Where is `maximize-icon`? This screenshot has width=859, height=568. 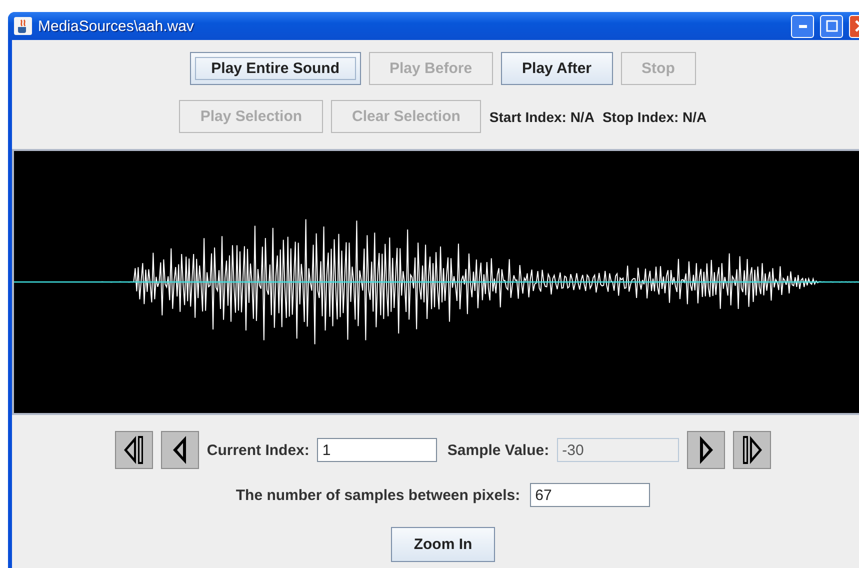 maximize-icon is located at coordinates (832, 26).